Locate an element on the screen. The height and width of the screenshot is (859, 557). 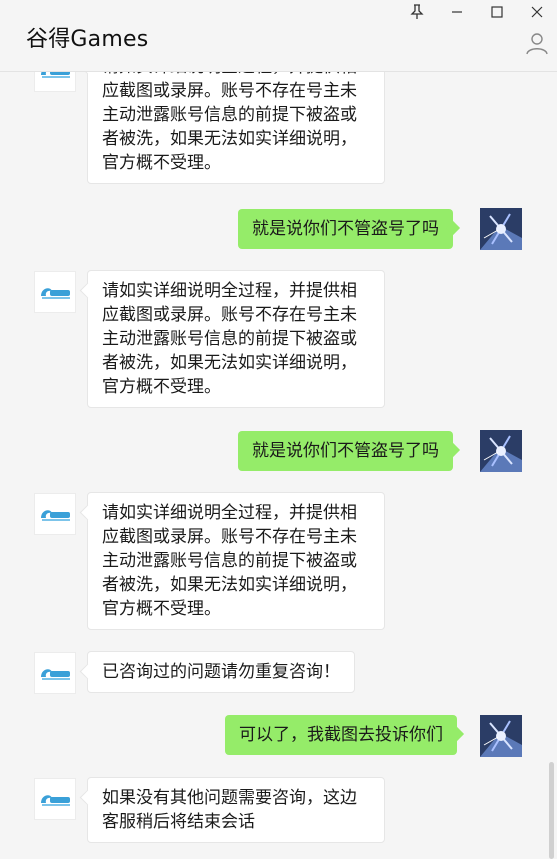
message-bubble: 已咨询过的问题请勿重复咨询！ is located at coordinates (221, 672).